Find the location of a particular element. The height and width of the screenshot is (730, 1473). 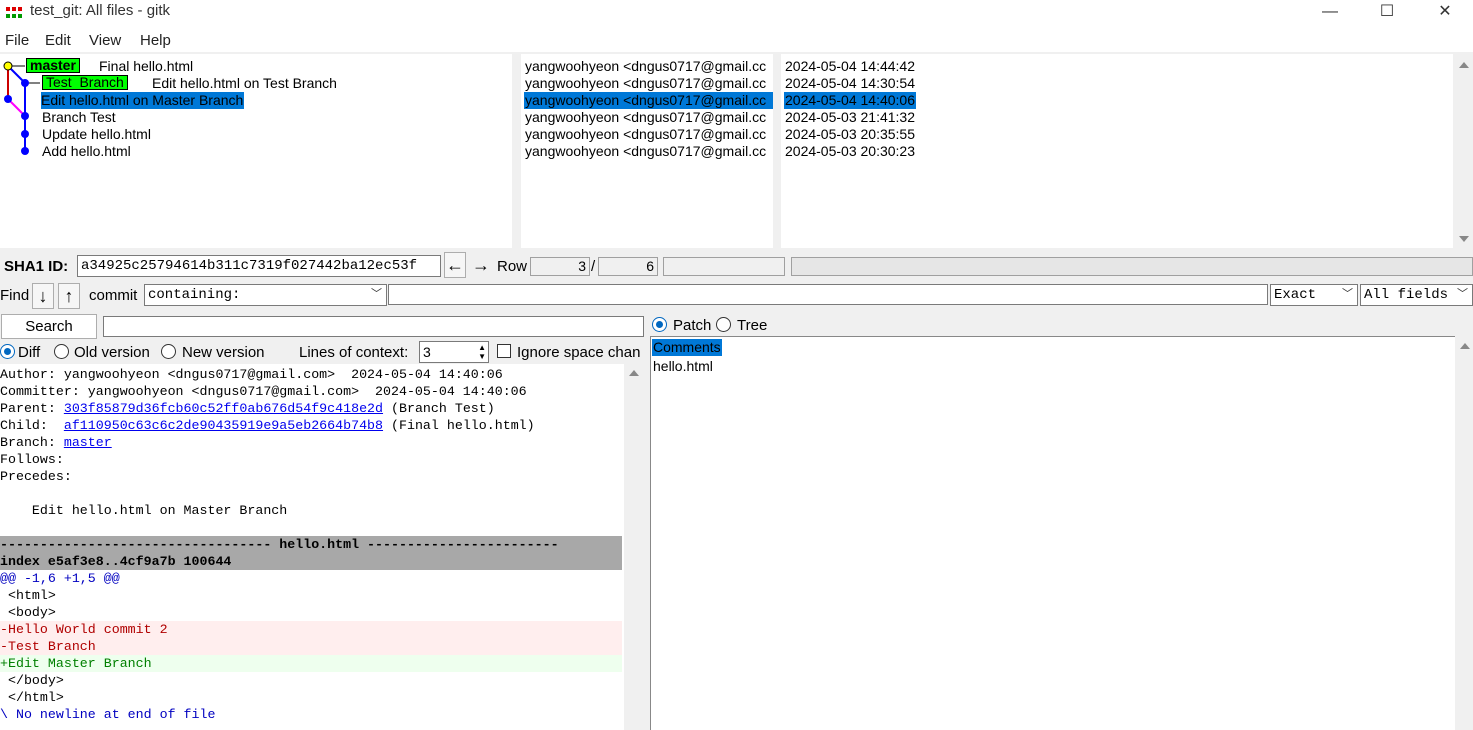

patch-label: Patch is located at coordinates (692, 325).